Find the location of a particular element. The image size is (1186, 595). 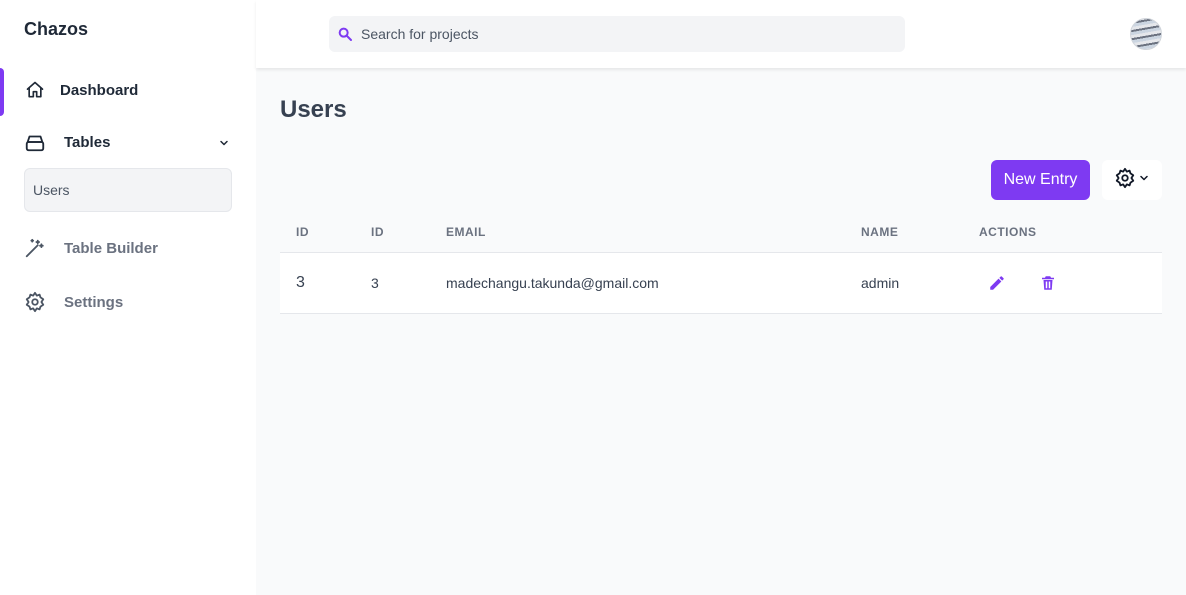

sidebar-item-label: Table Builder is located at coordinates (111, 248).